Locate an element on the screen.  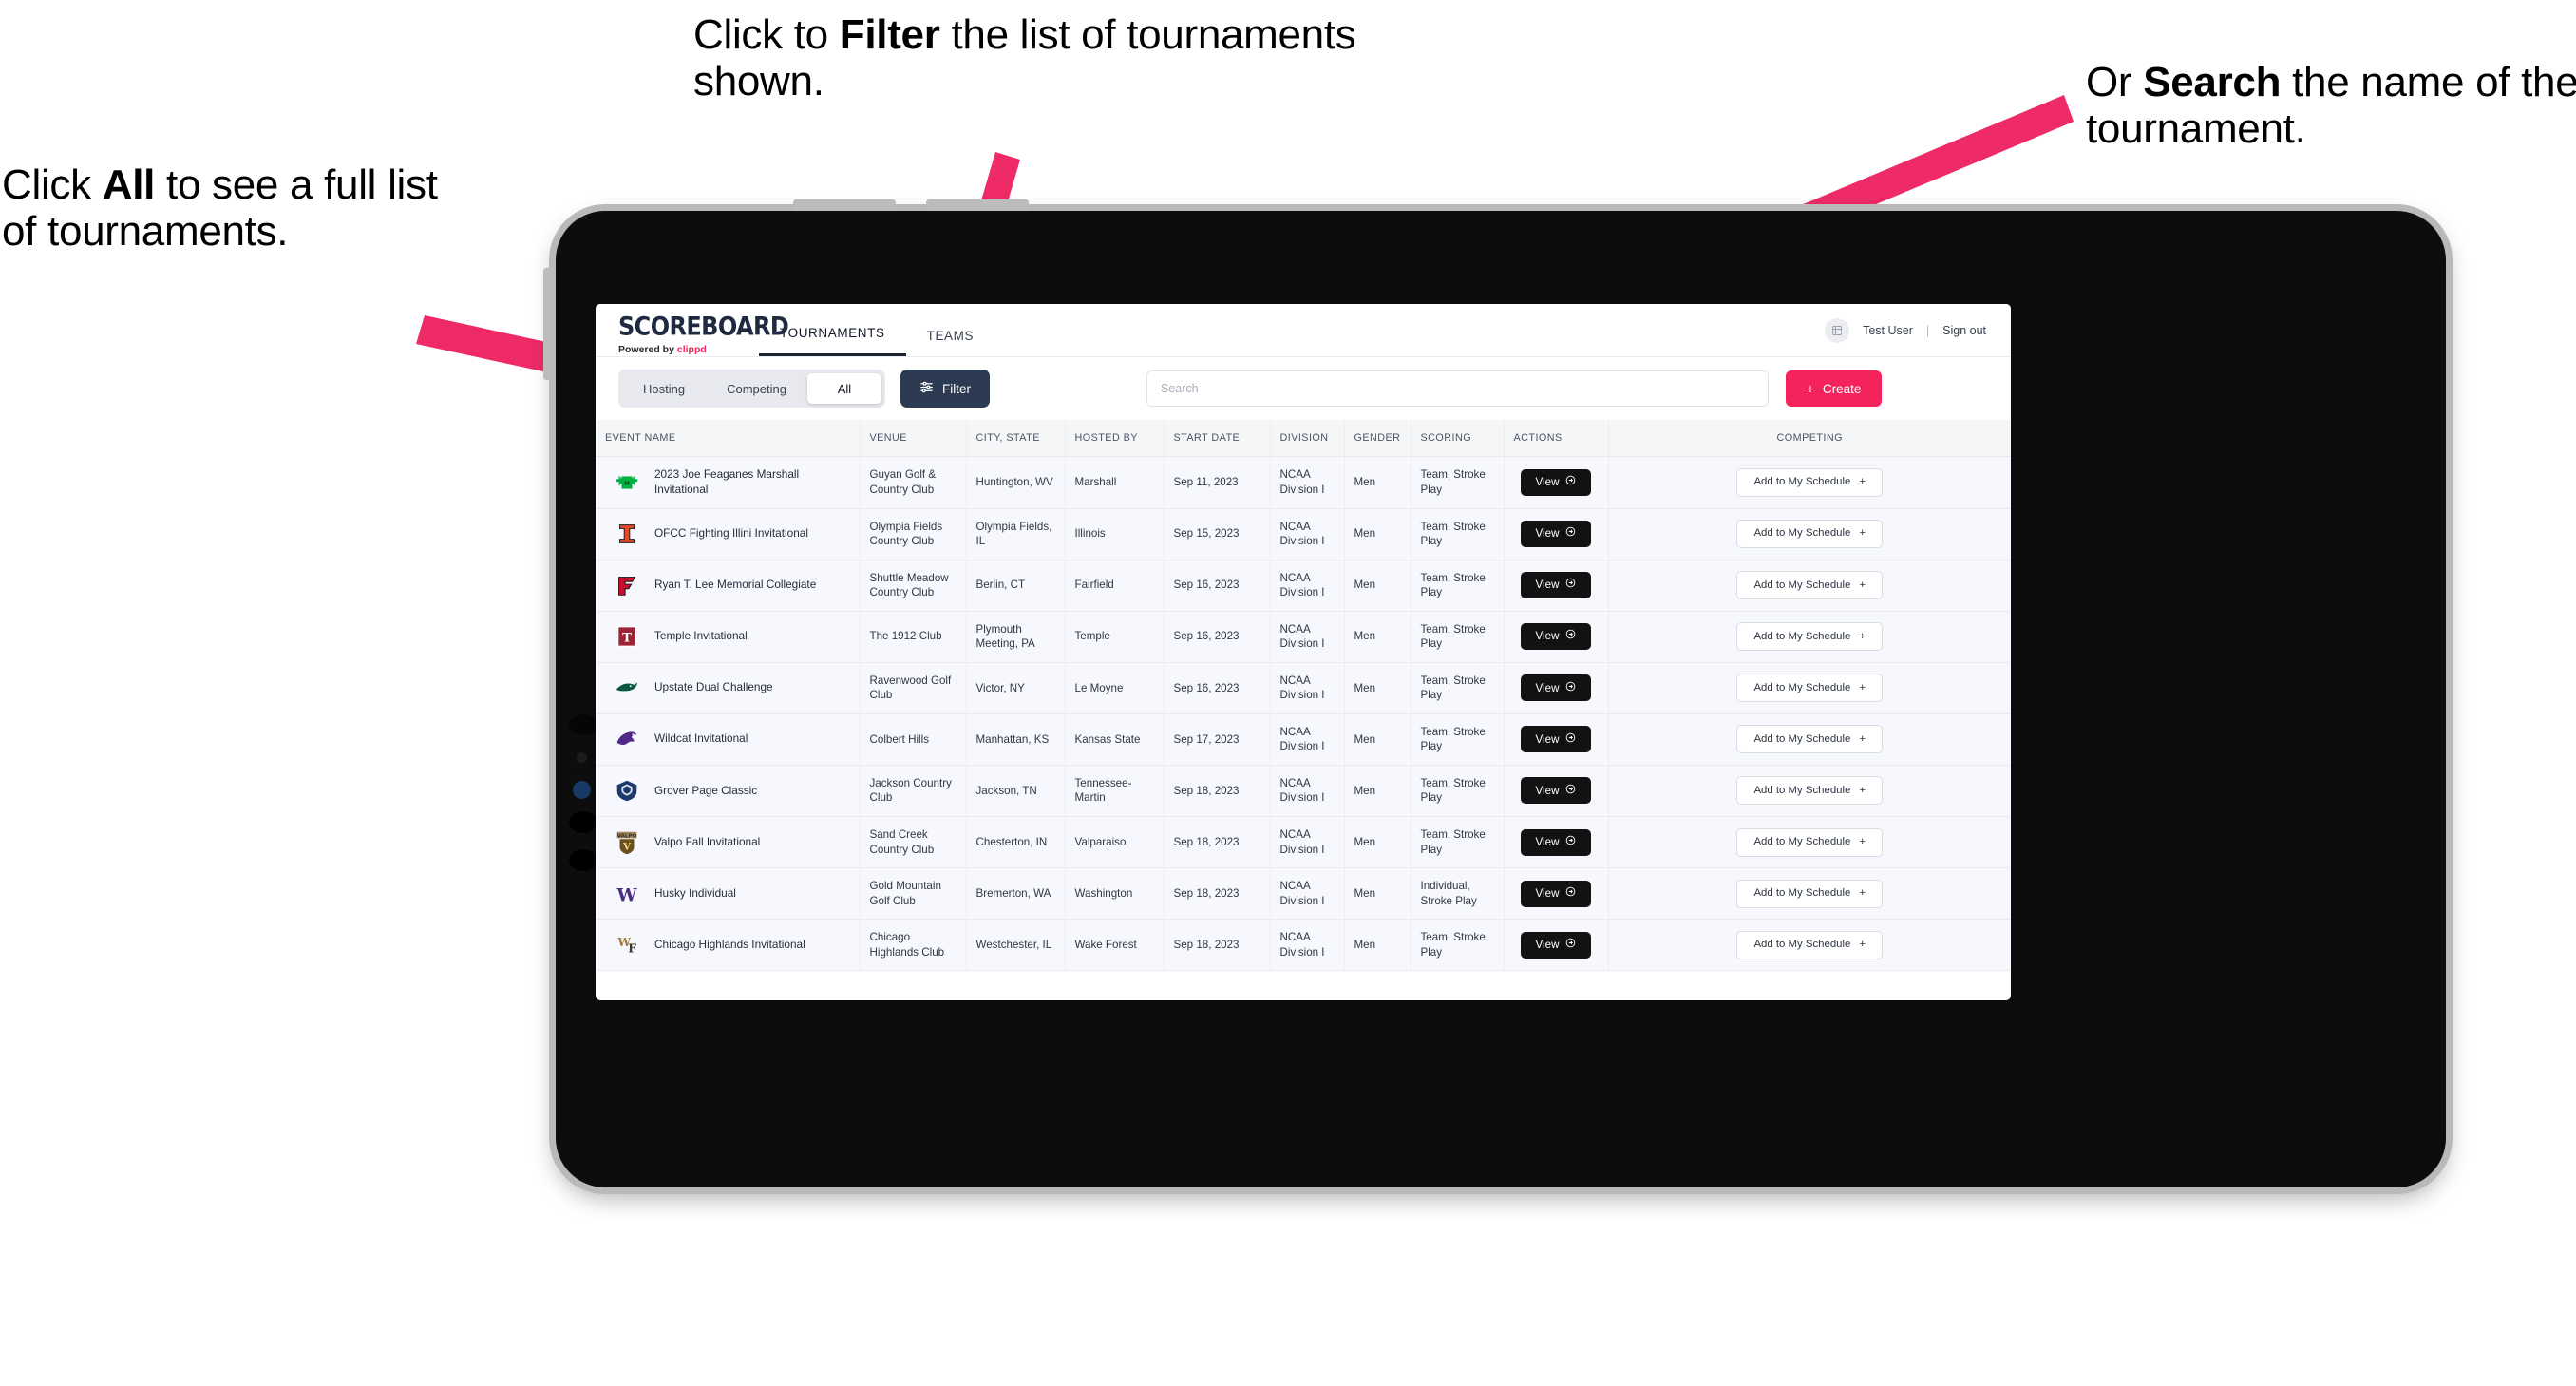
svg-text: V is located at coordinates (627, 846).